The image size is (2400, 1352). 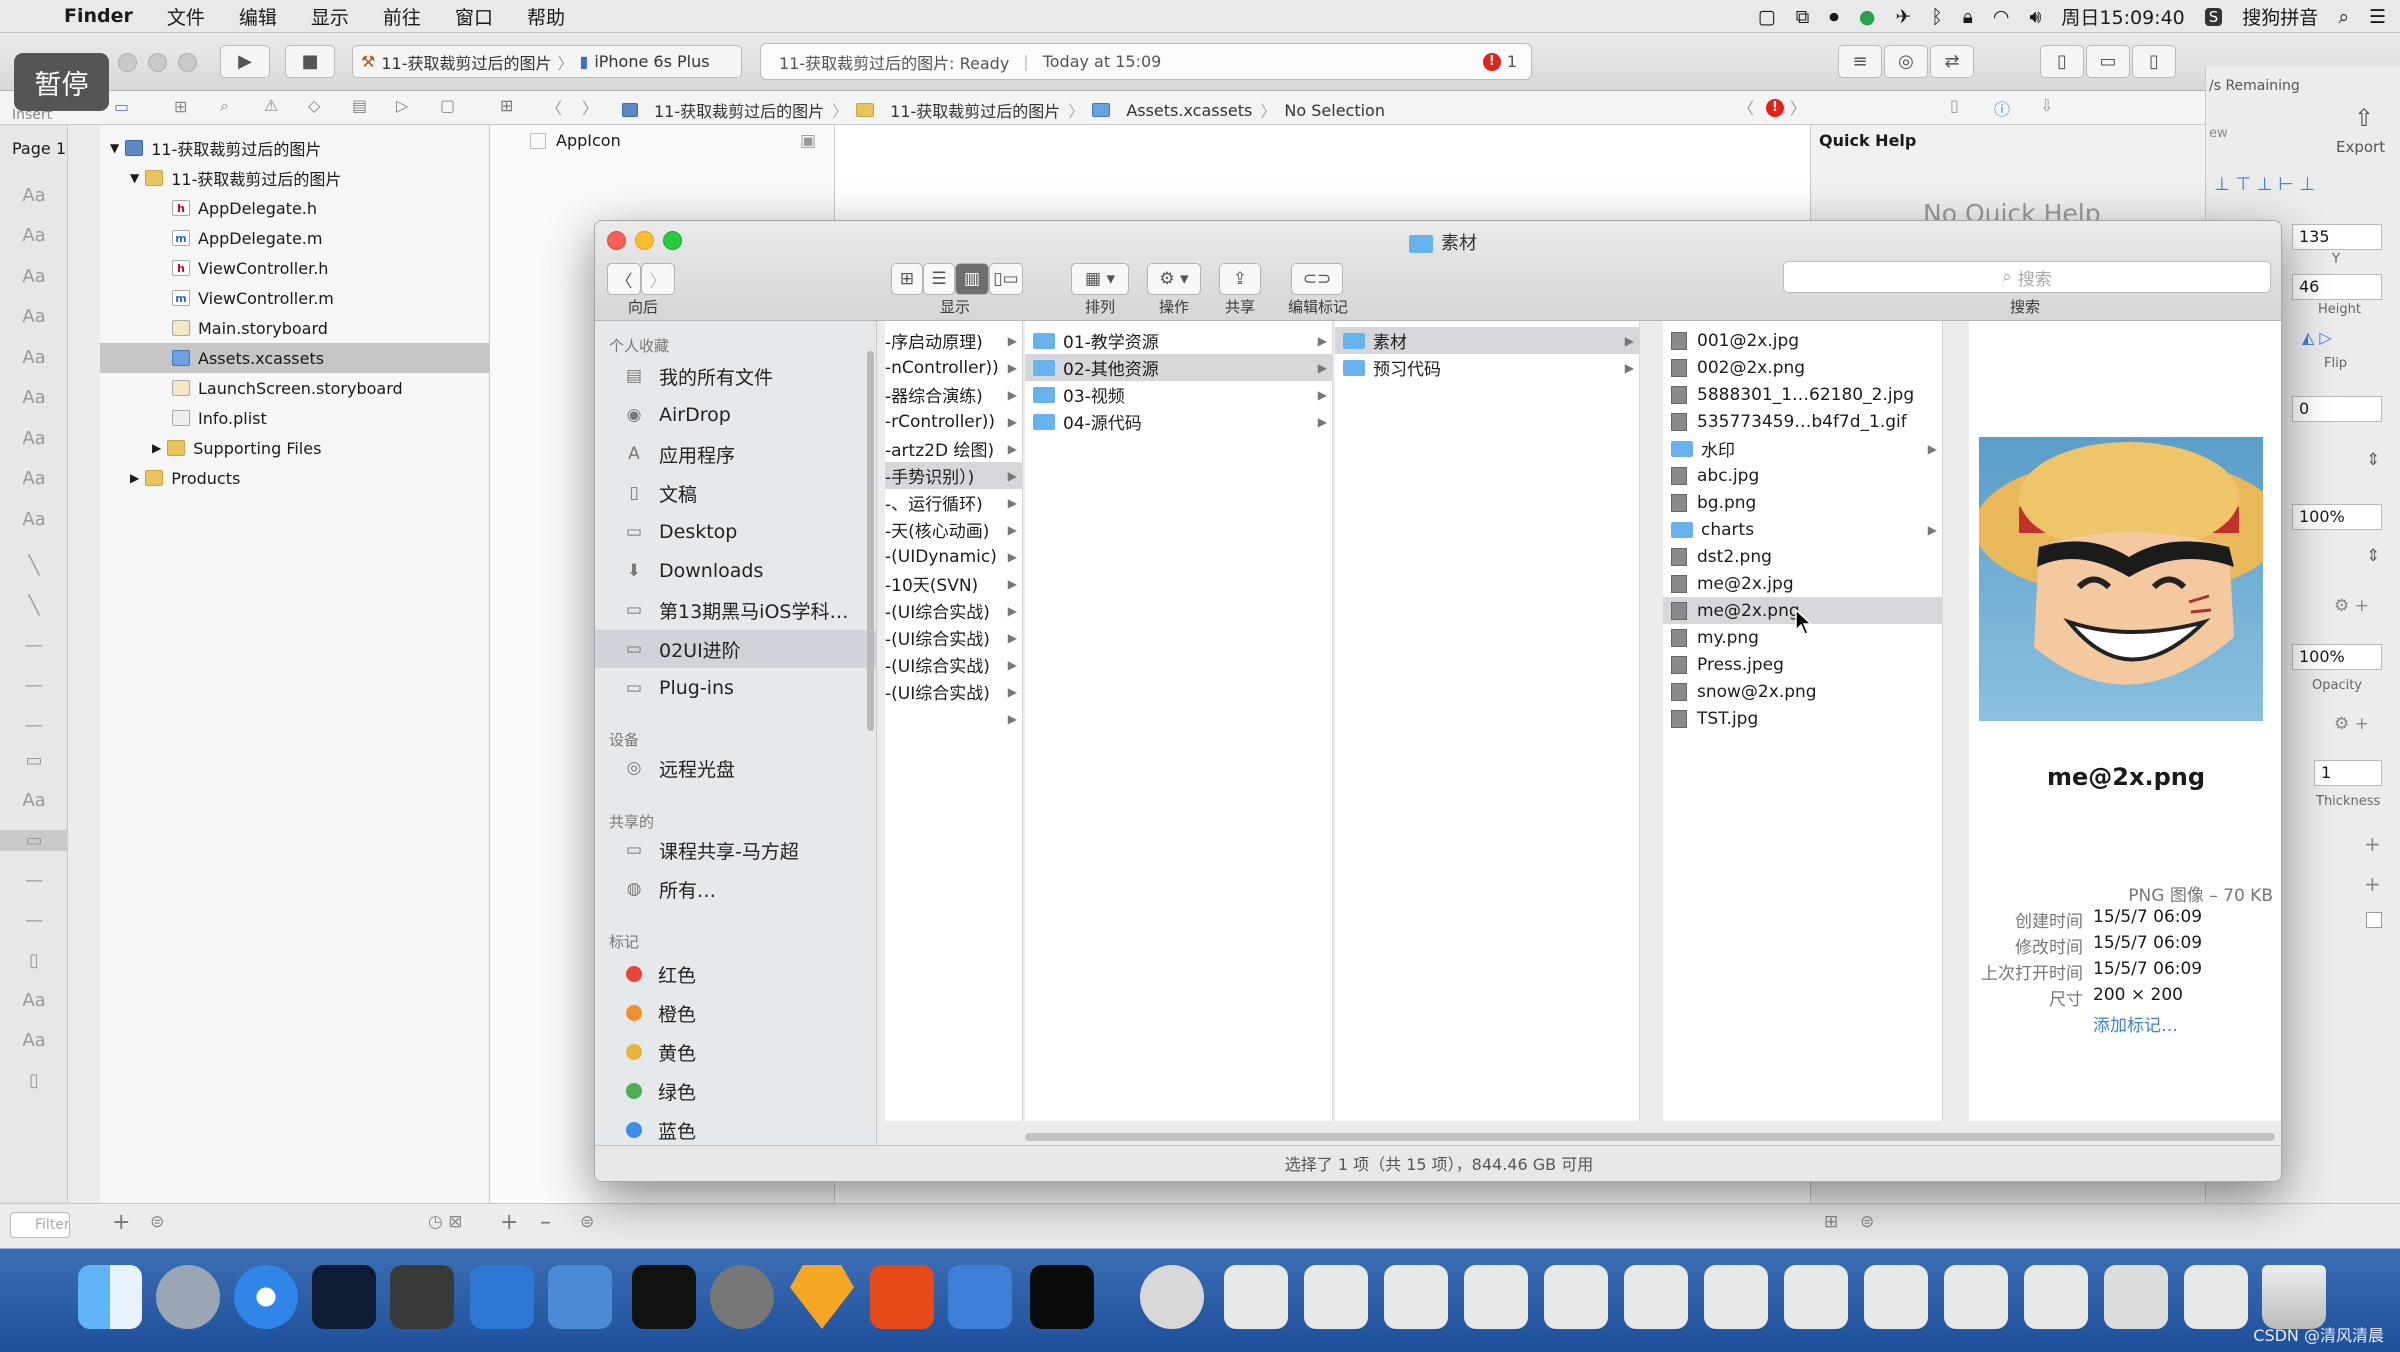 What do you see at coordinates (2136, 1297) in the screenshot?
I see `preview-doc-icon` at bounding box center [2136, 1297].